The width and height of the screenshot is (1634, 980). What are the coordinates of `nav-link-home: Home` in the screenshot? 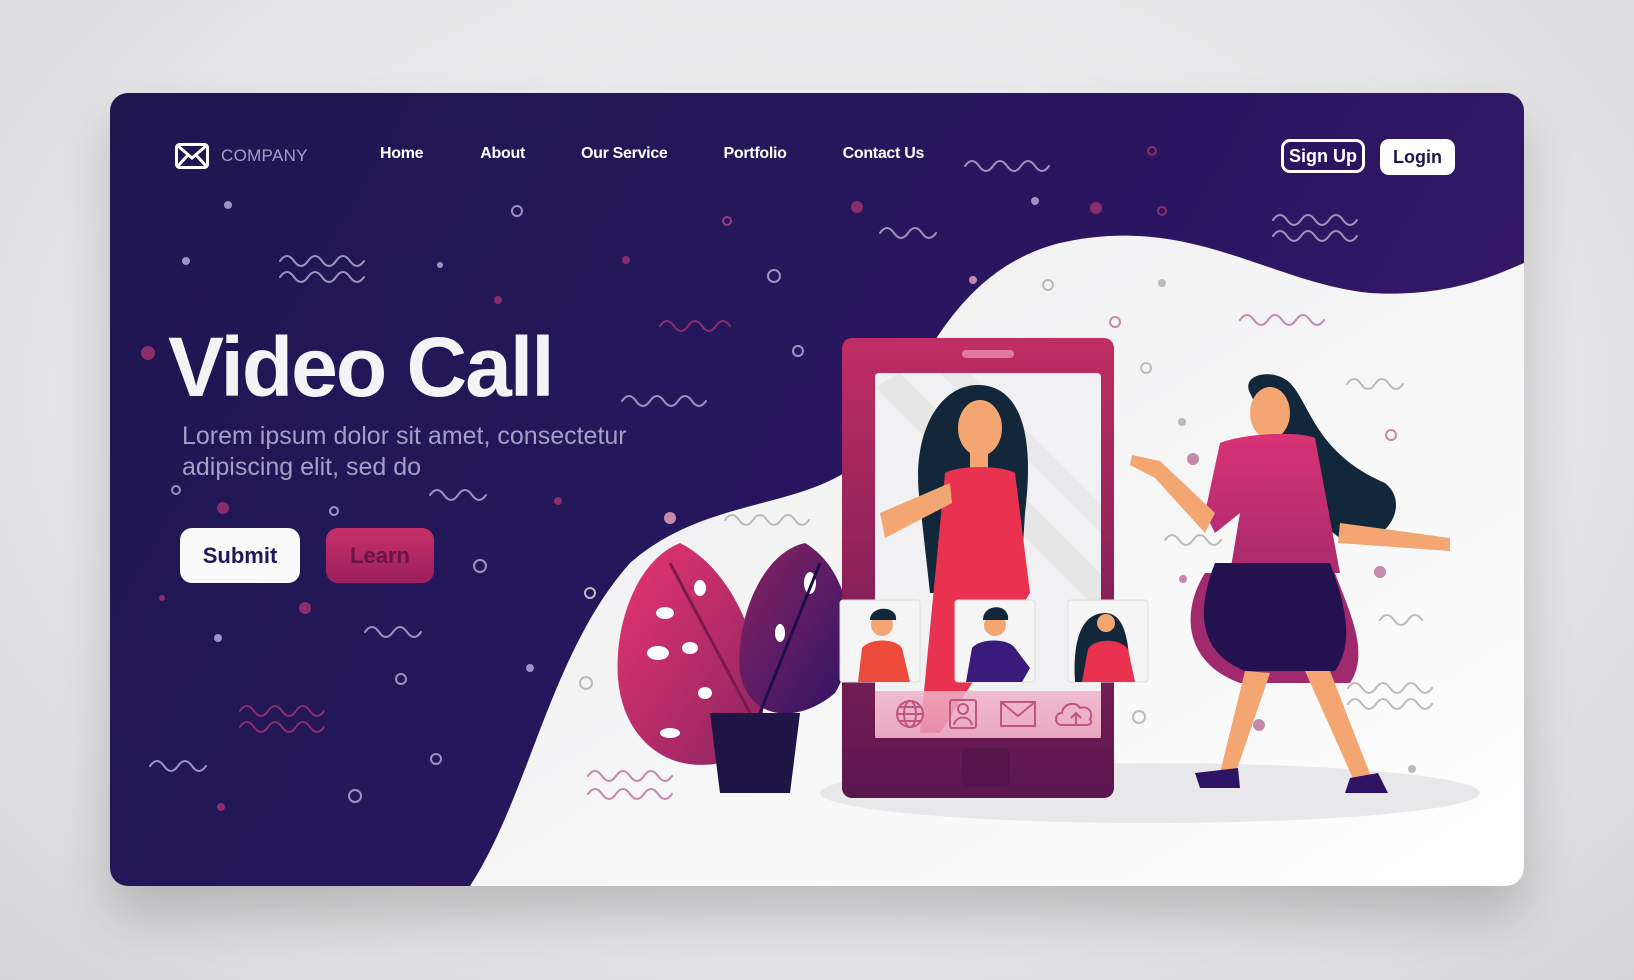 It's located at (402, 154).